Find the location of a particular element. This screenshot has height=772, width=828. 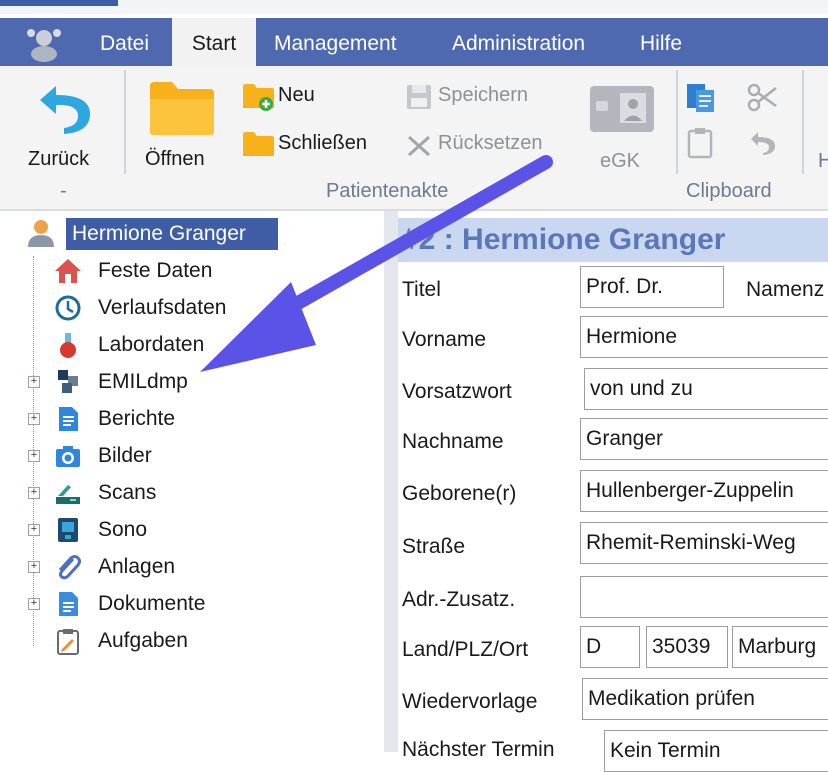

egk-button: eGK is located at coordinates (620, 161).